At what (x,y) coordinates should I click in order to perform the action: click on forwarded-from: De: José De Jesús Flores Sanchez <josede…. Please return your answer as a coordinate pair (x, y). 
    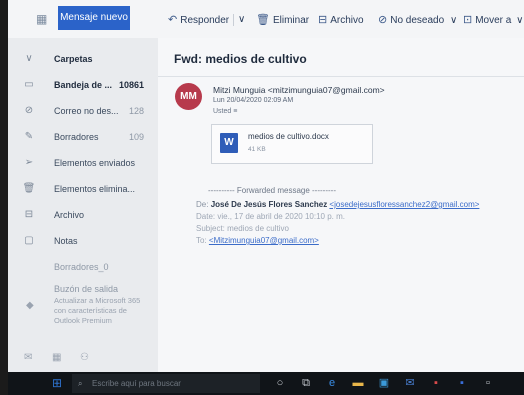
    Looking at the image, I should click on (337, 204).